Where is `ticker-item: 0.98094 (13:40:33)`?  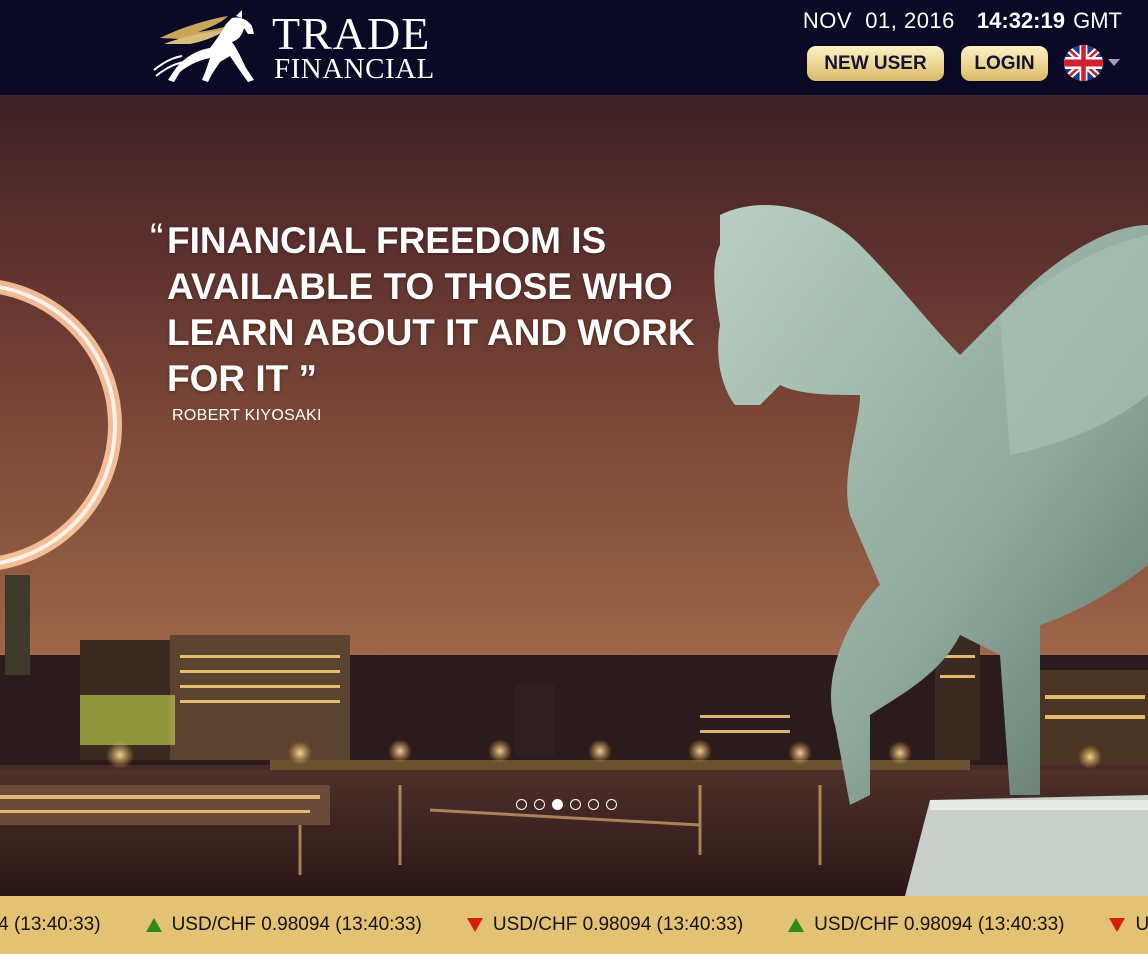
ticker-item: 0.98094 (13:40:33) is located at coordinates (50, 925).